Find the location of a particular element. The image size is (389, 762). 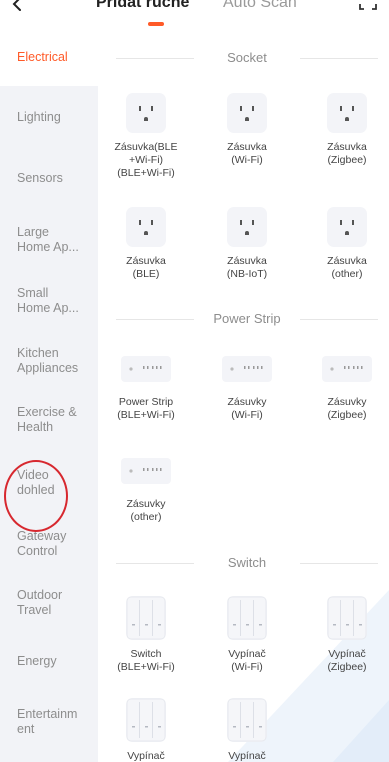

device-power-strip-zigbee: Zásuvky (Zigbee) is located at coordinates (345, 386).